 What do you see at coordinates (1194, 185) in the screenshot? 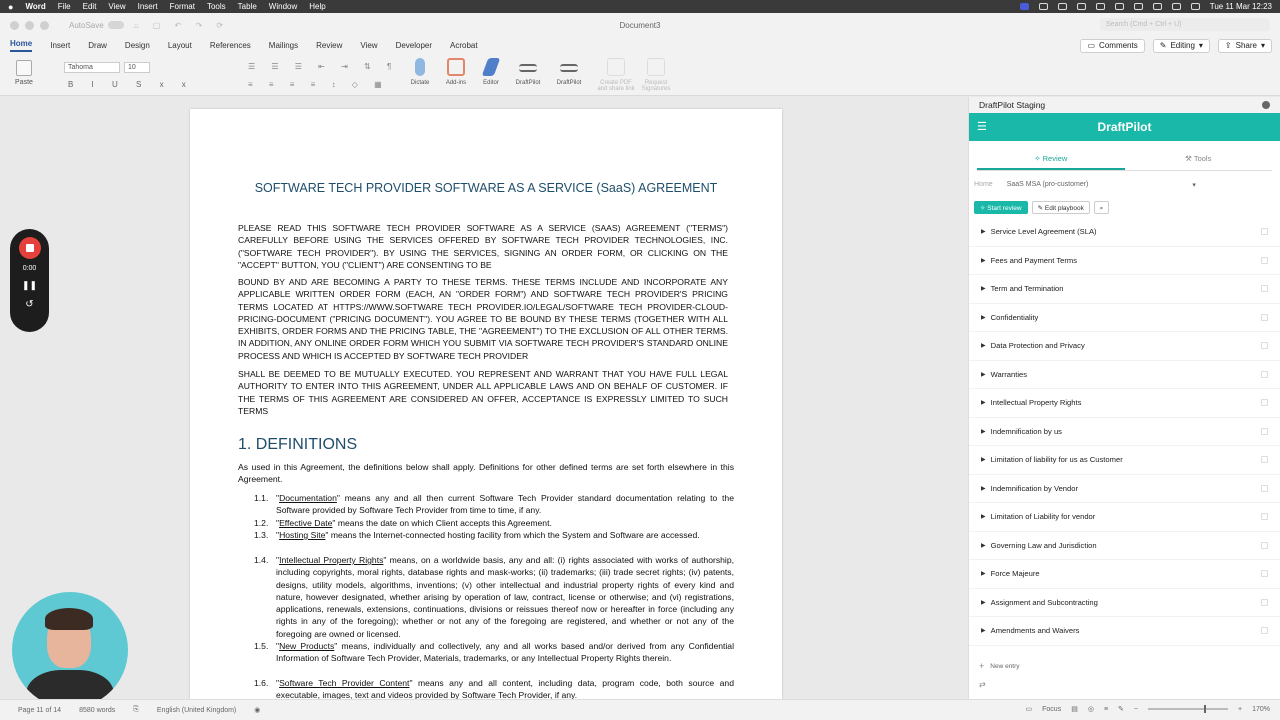
I see `chevron-down-icon: ▾` at bounding box center [1194, 185].